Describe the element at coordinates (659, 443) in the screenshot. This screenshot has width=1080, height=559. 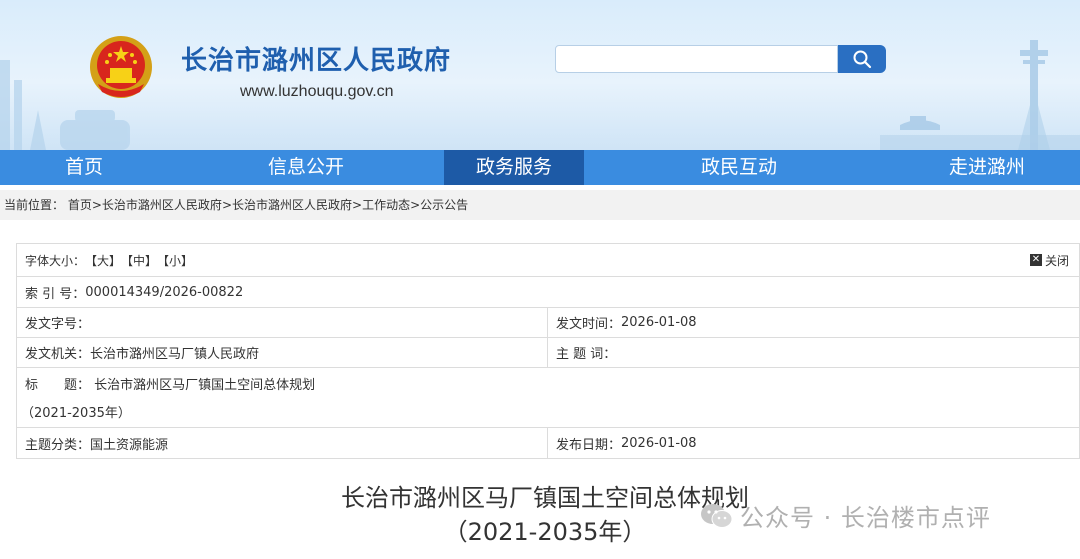
I see `publish-date-value: 2026-01-08` at that location.